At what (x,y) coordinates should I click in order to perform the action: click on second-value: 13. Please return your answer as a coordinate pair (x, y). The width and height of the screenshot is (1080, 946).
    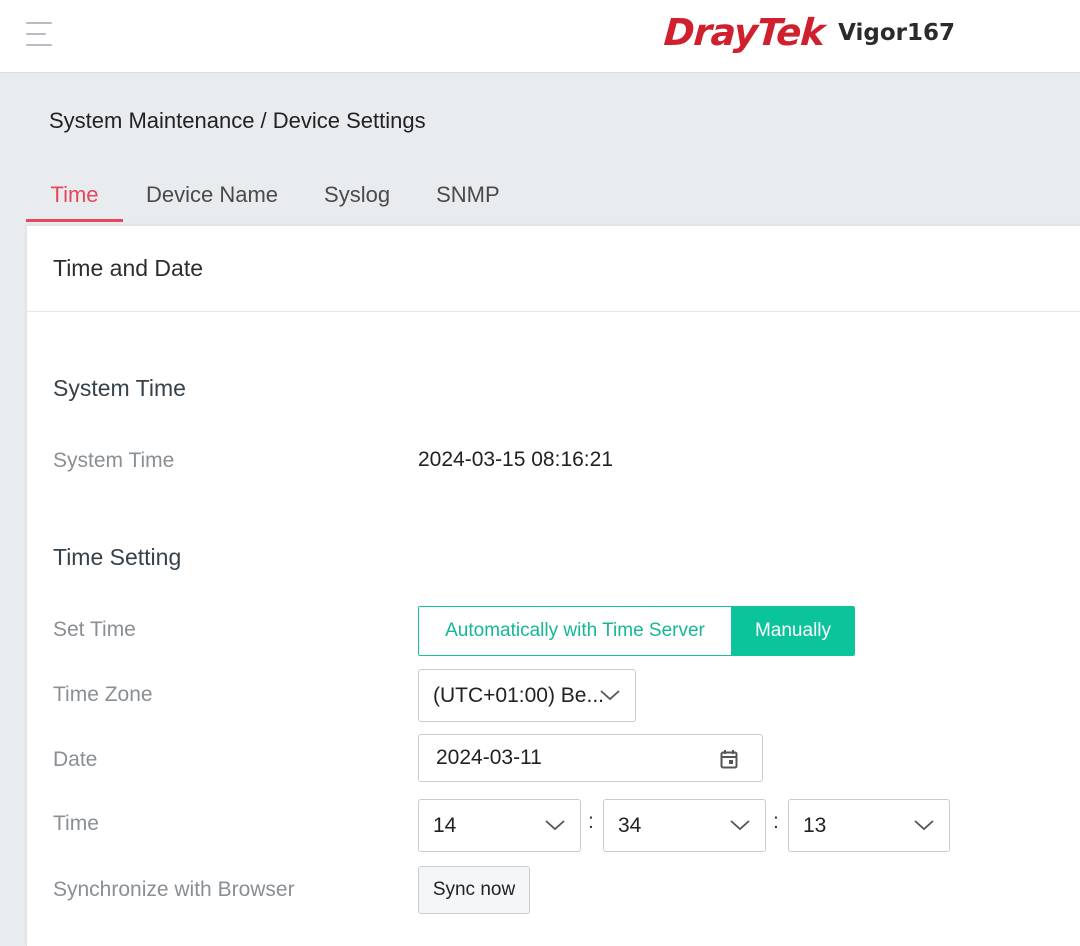
    Looking at the image, I should click on (815, 825).